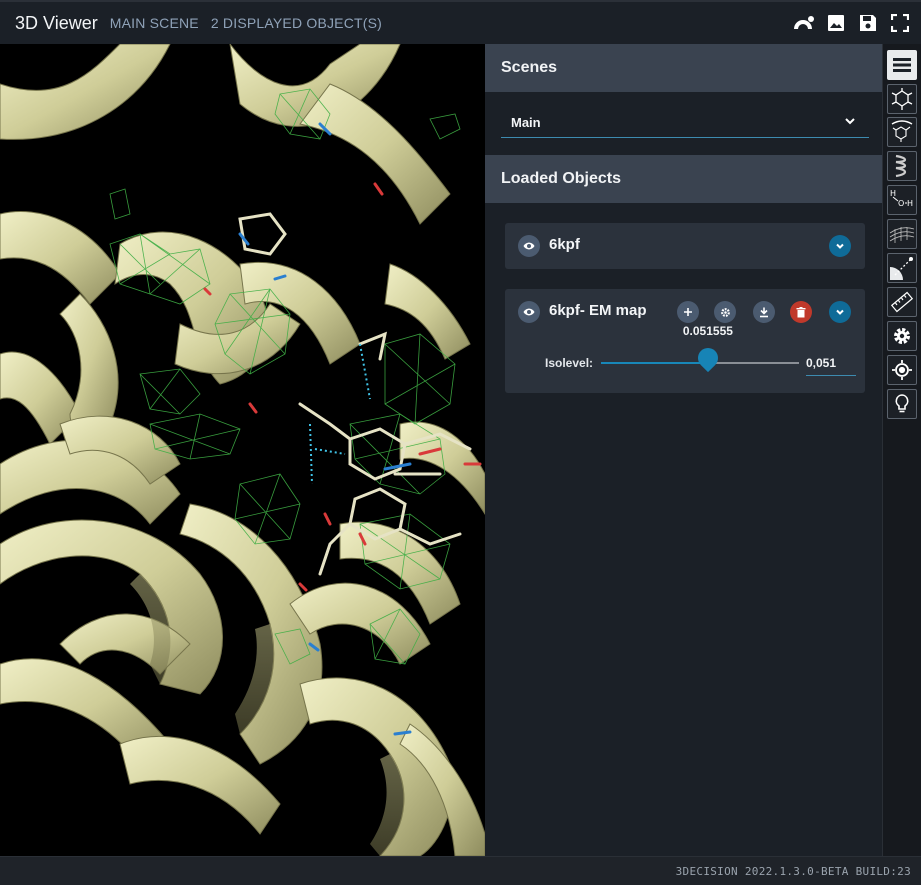 This screenshot has height=885, width=921. Describe the element at coordinates (764, 312) in the screenshot. I see `download-icon` at that location.